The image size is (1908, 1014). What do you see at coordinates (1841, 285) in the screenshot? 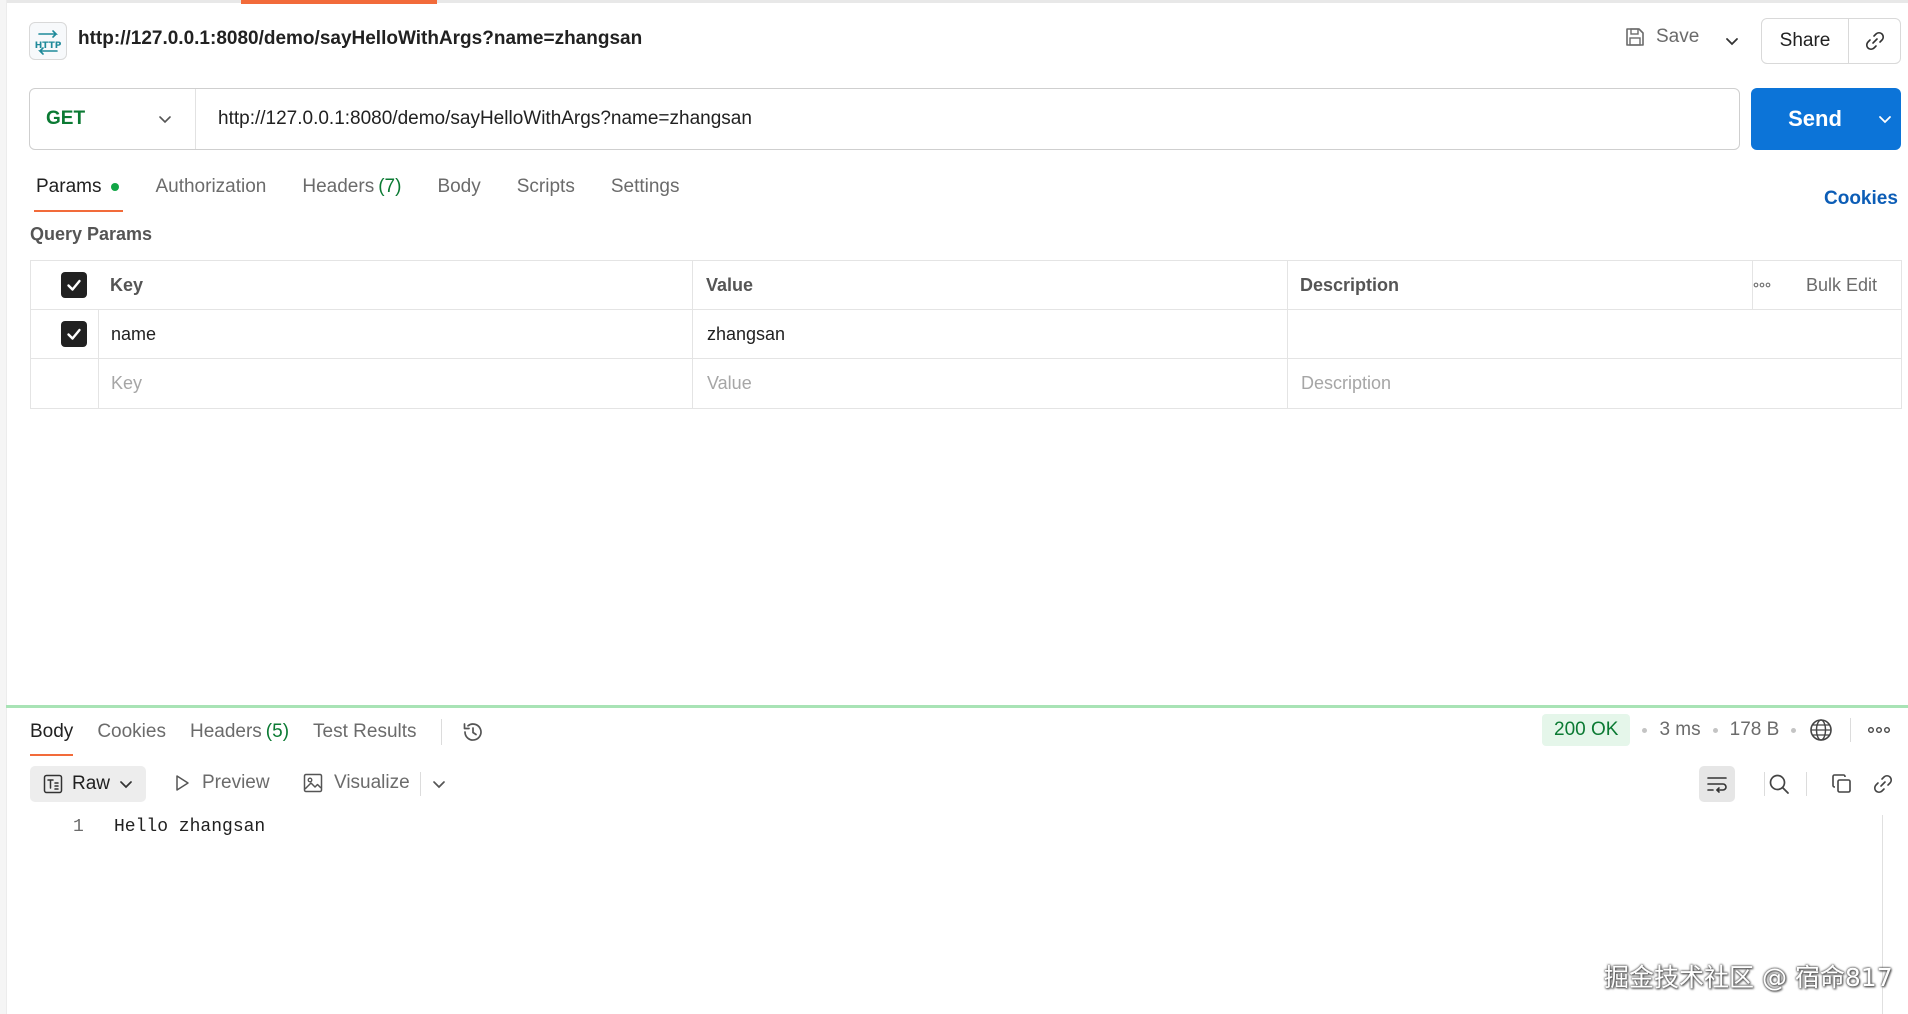
I see `bulk-edit-button: Bulk Edit` at bounding box center [1841, 285].